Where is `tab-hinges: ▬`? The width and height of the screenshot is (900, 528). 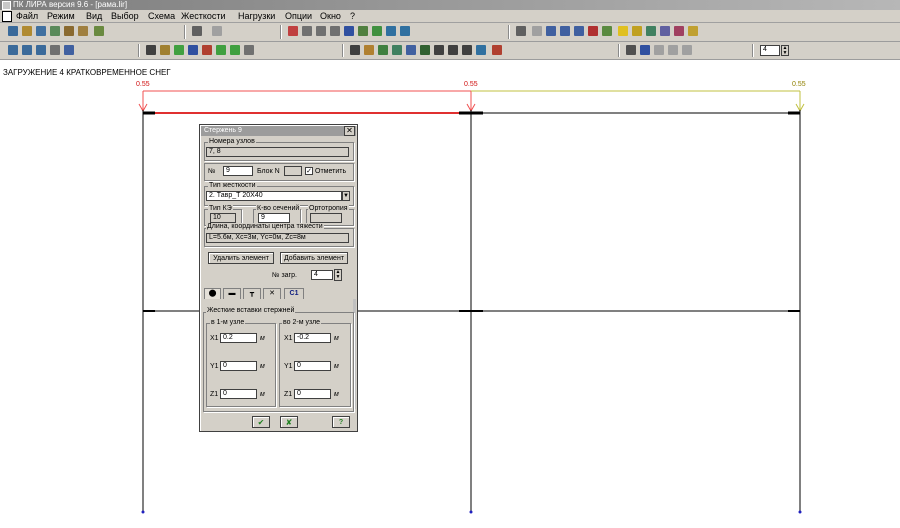 tab-hinges: ▬ is located at coordinates (232, 293).